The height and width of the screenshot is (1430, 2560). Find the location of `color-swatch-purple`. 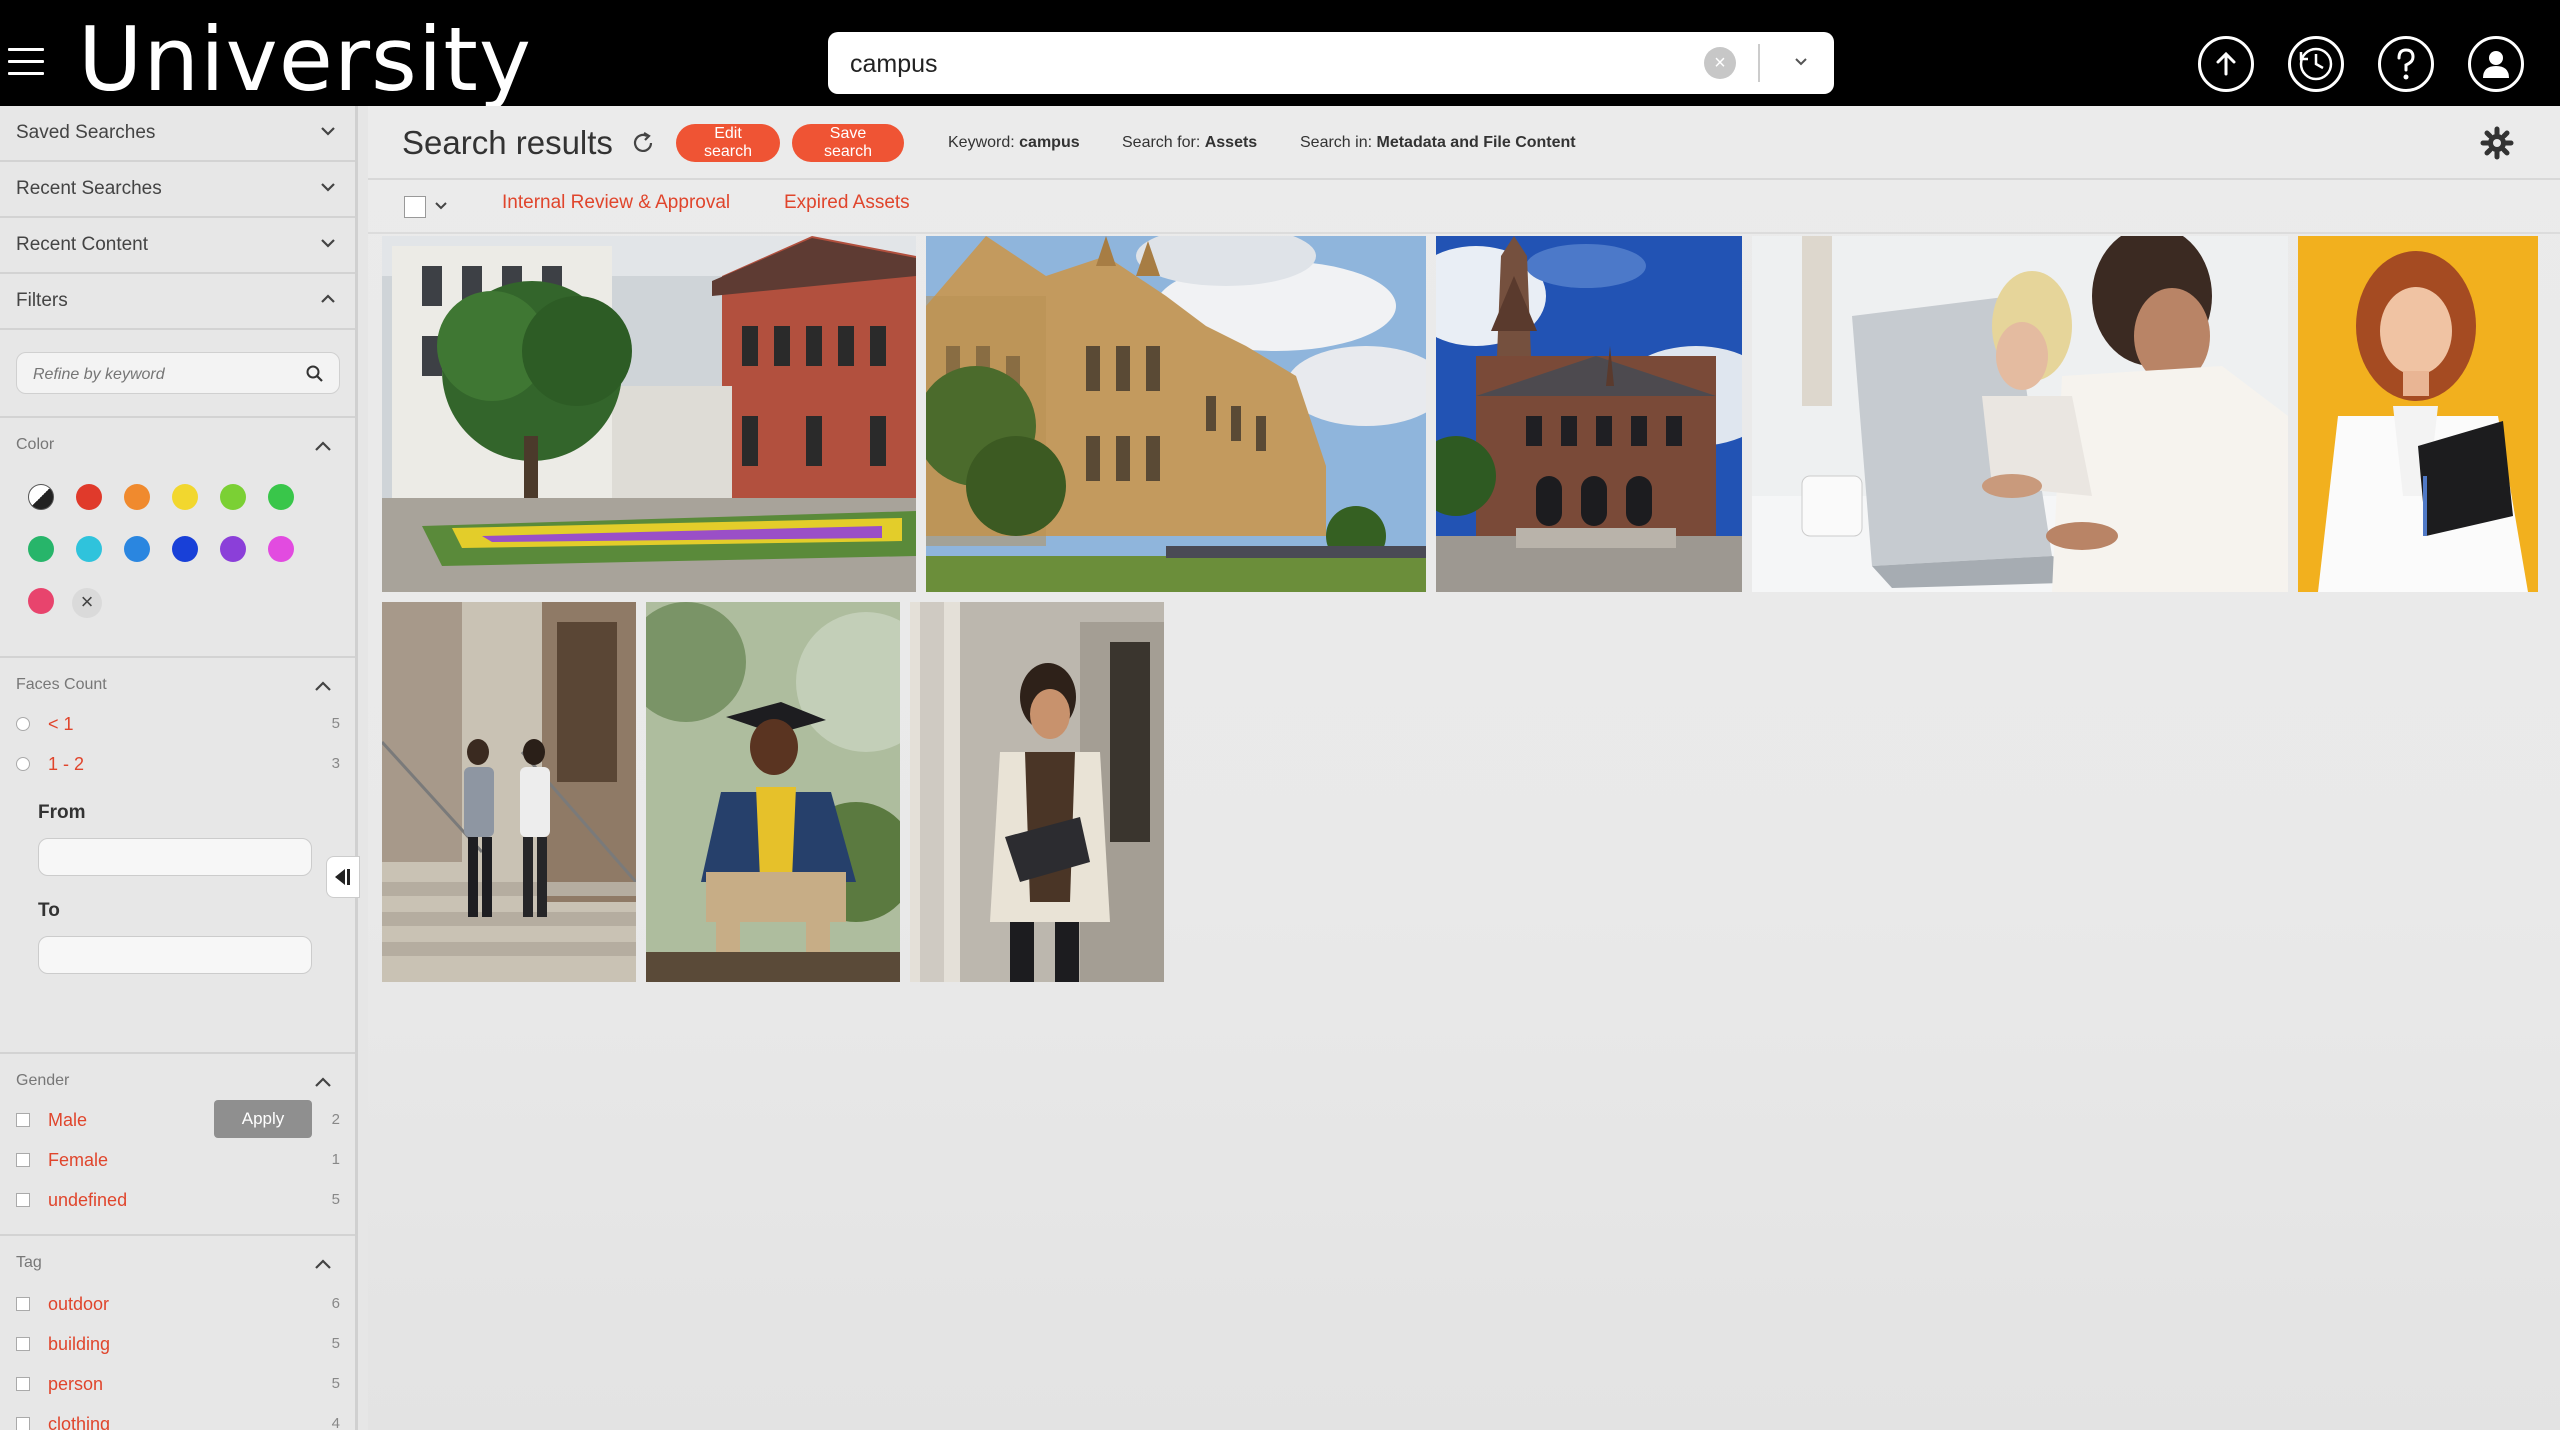

color-swatch-purple is located at coordinates (233, 549).